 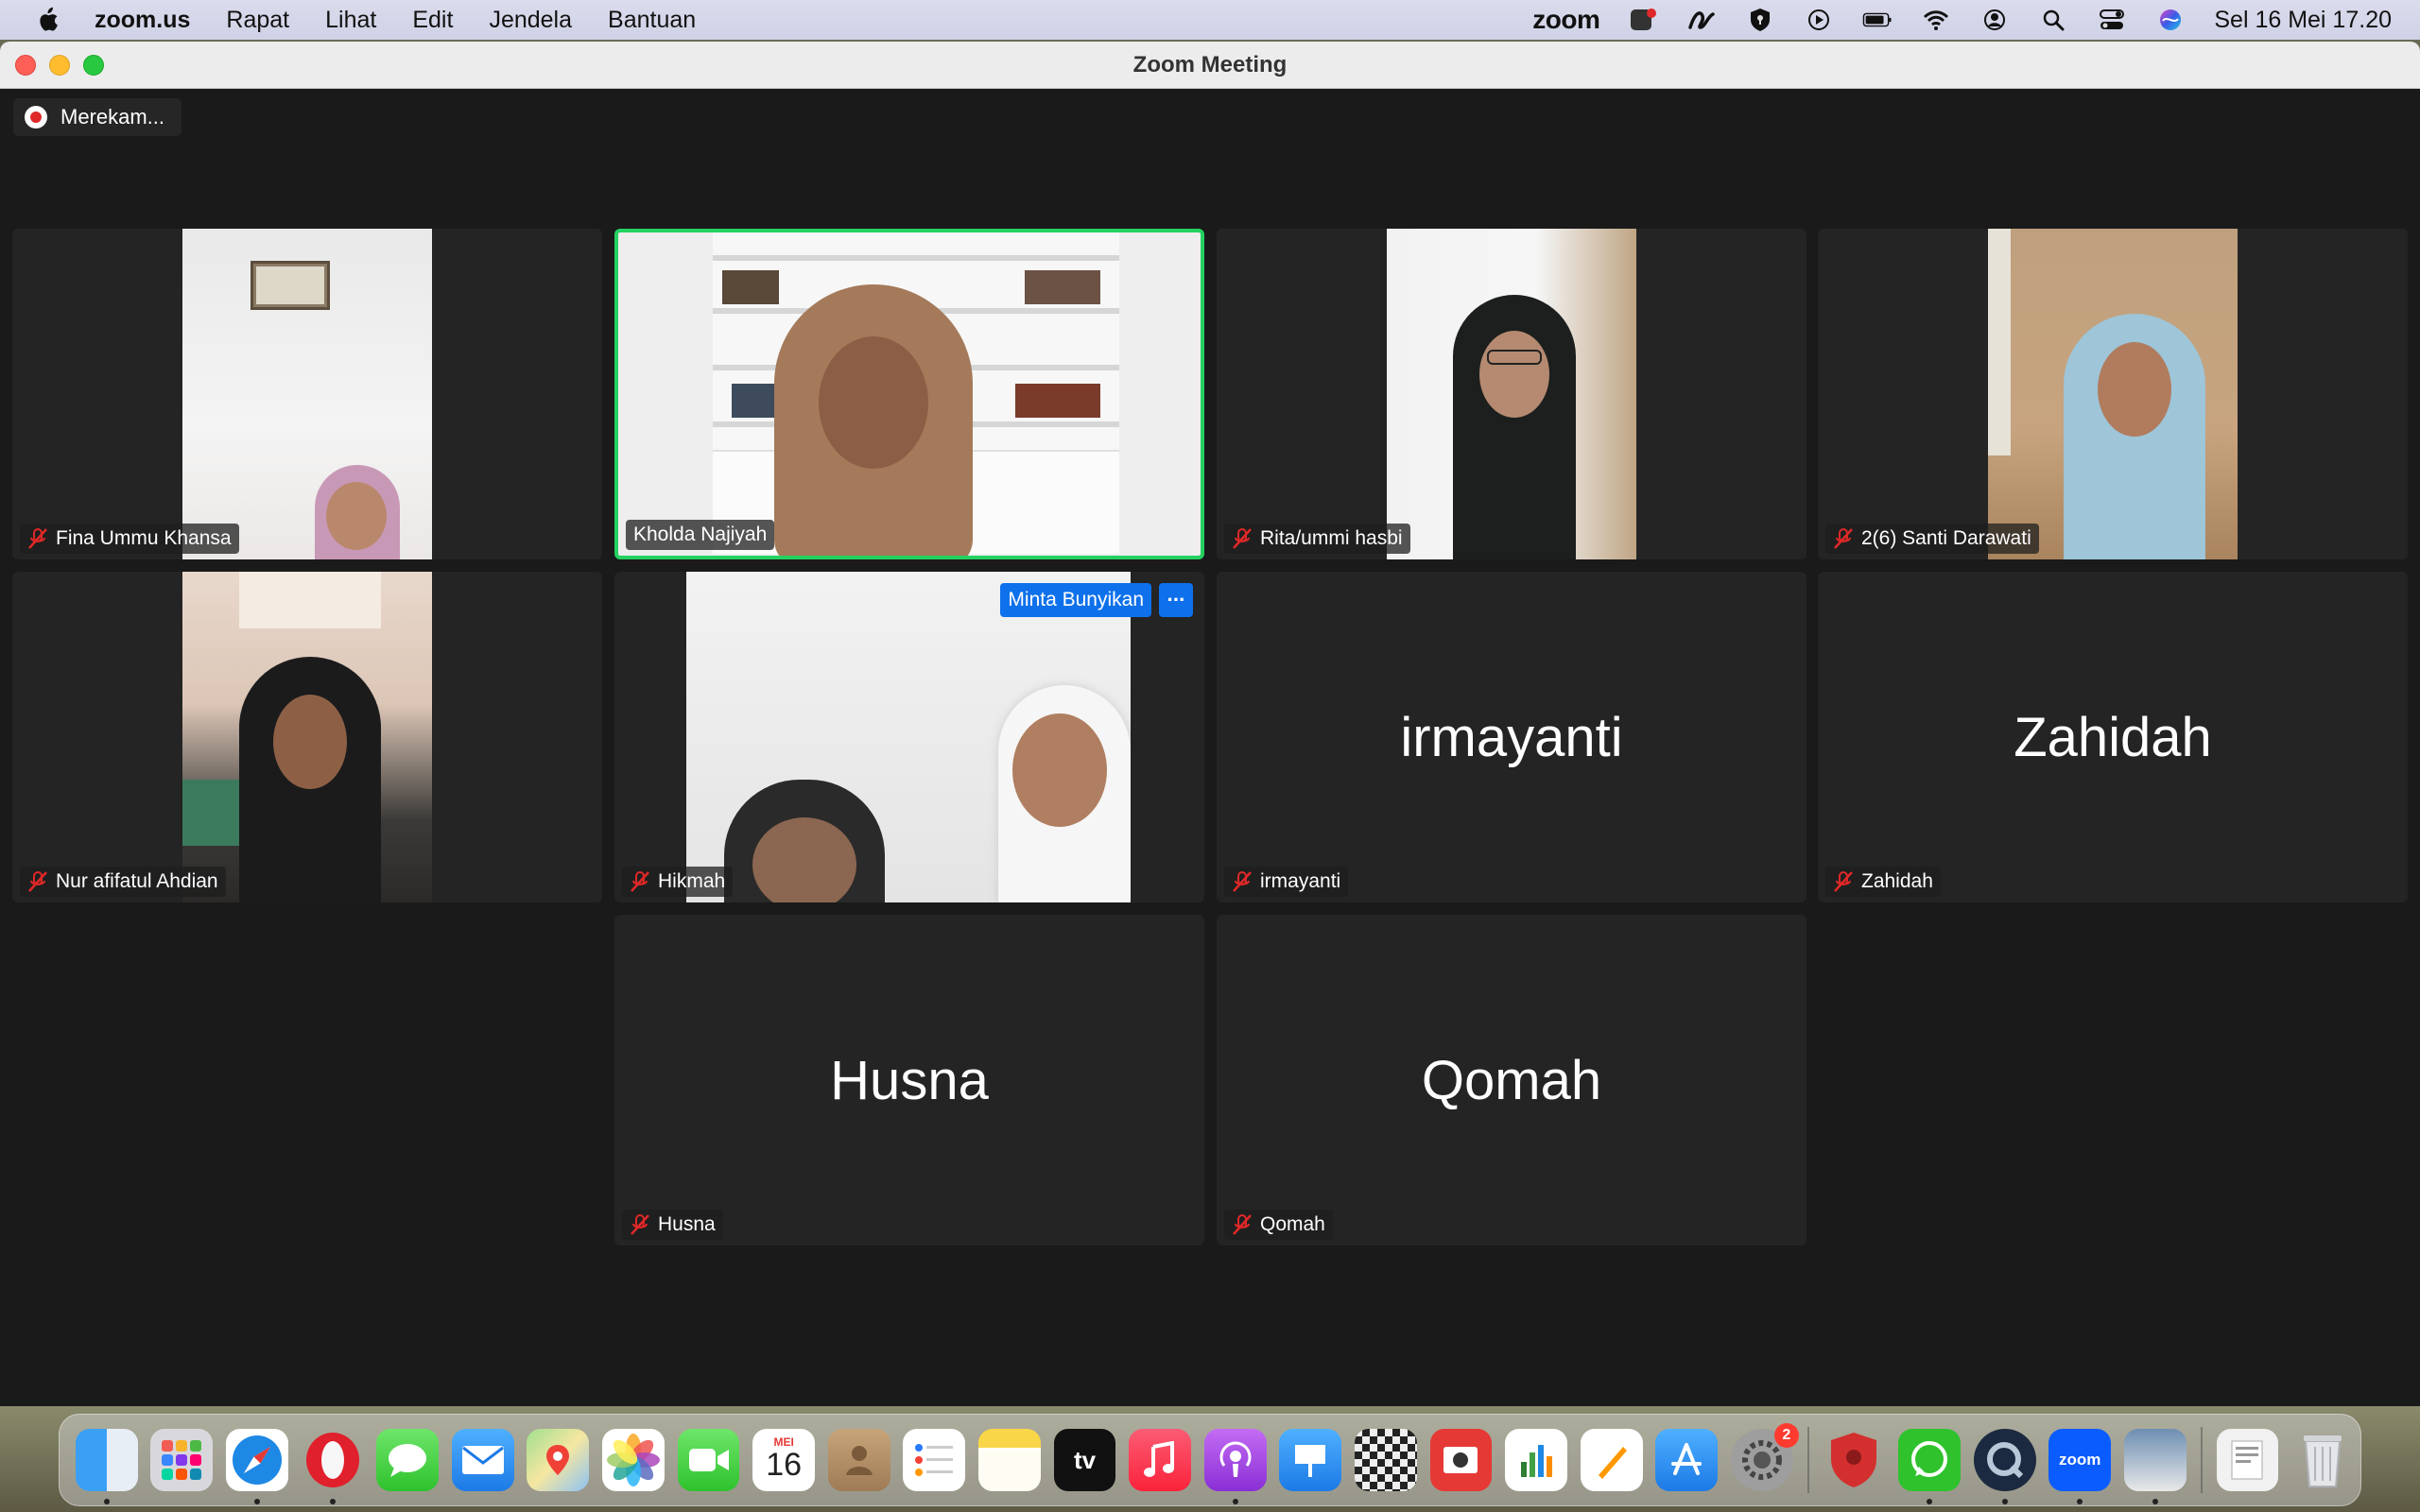 I want to click on participant-nameplate: 2(6) Santi Darawati, so click(x=1932, y=539).